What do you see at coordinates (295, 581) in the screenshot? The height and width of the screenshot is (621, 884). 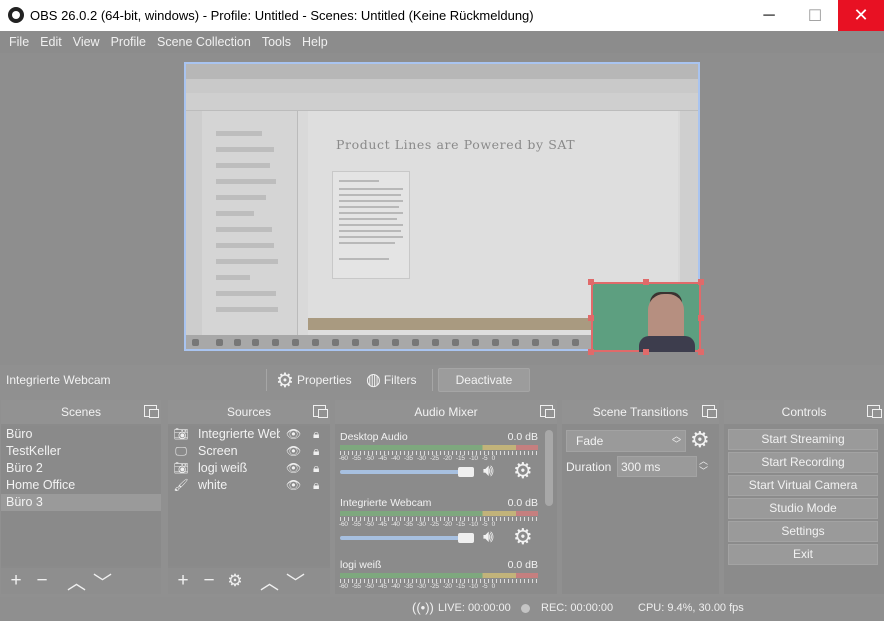 I see `move-source-down-button: ﹀` at bounding box center [295, 581].